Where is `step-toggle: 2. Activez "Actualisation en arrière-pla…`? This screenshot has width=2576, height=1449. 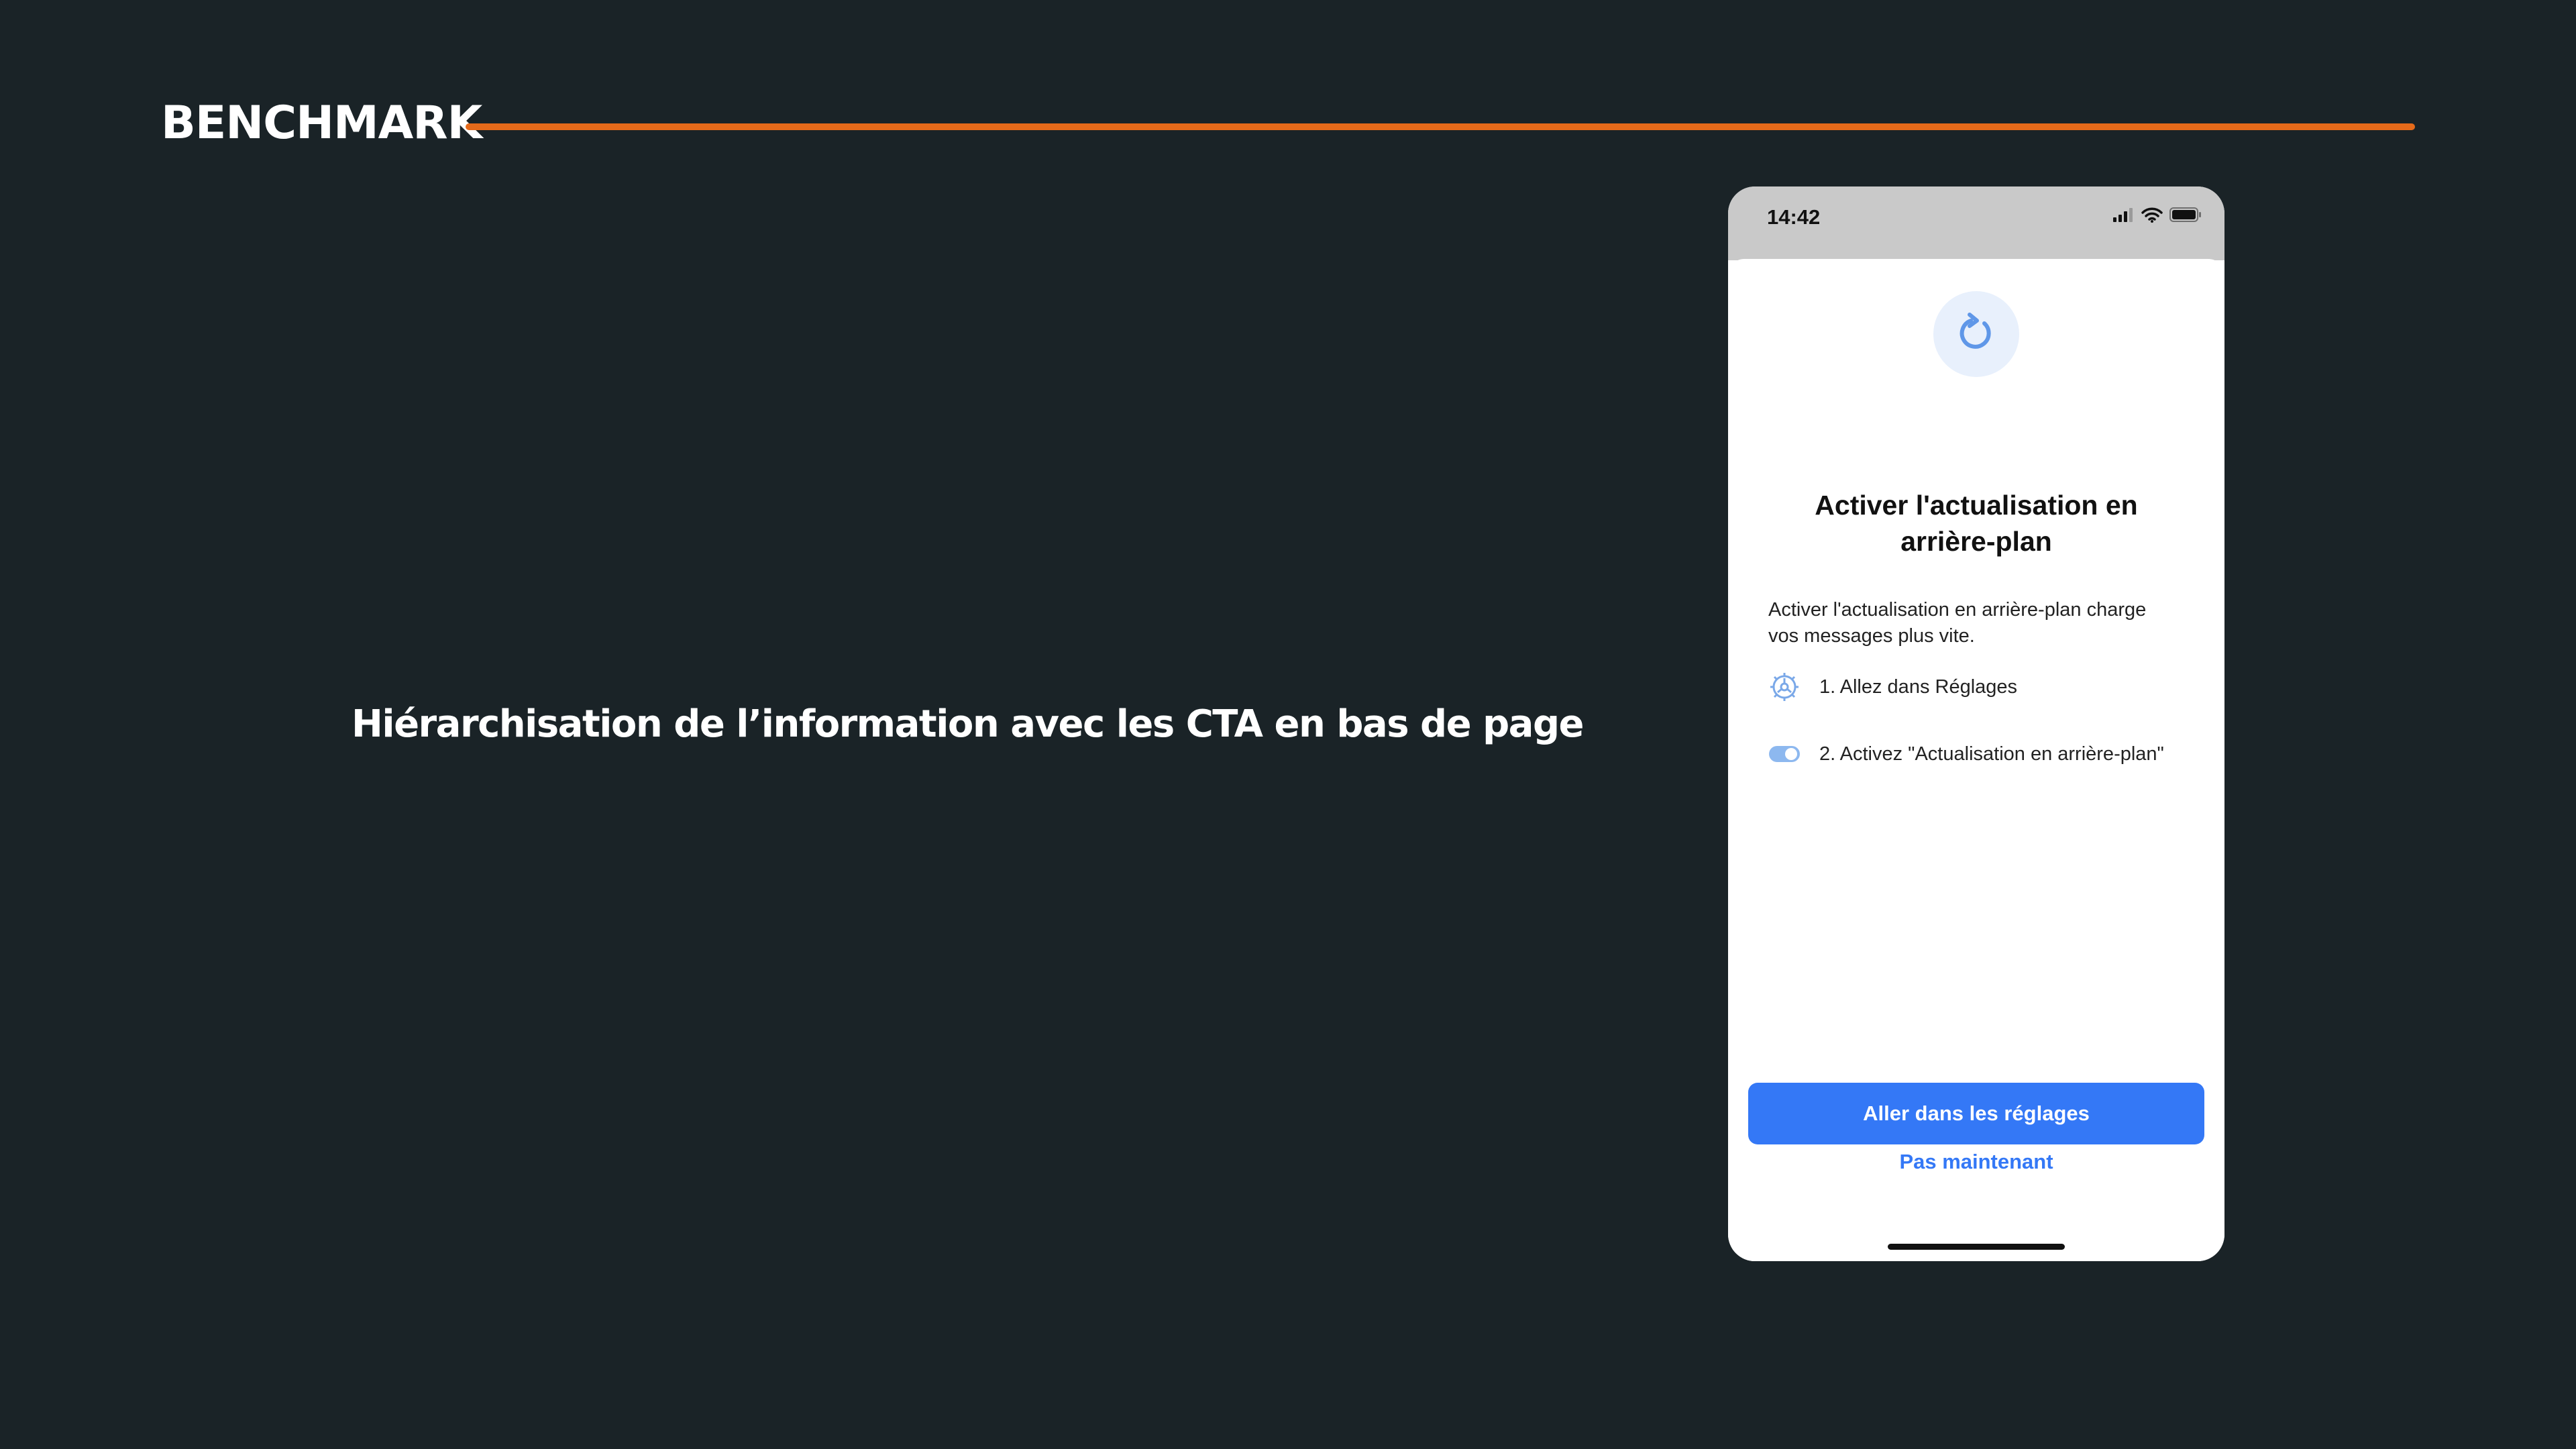
step-toggle: 2. Activez "Actualisation en arrière-pla… is located at coordinates (1989, 754).